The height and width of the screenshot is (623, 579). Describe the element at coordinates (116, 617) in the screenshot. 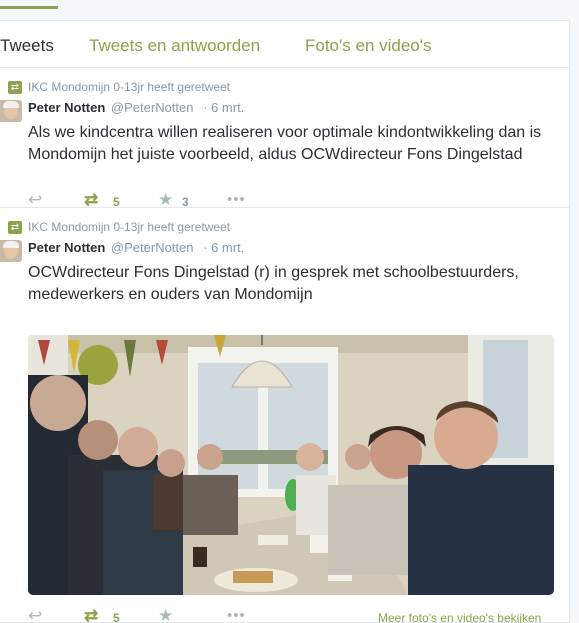

I see `retweet-count: 5` at that location.